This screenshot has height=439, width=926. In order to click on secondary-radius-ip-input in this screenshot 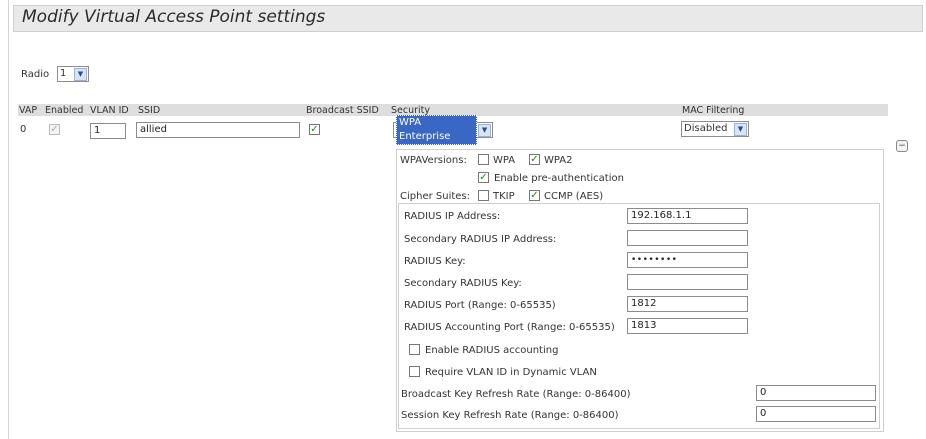, I will do `click(687, 238)`.